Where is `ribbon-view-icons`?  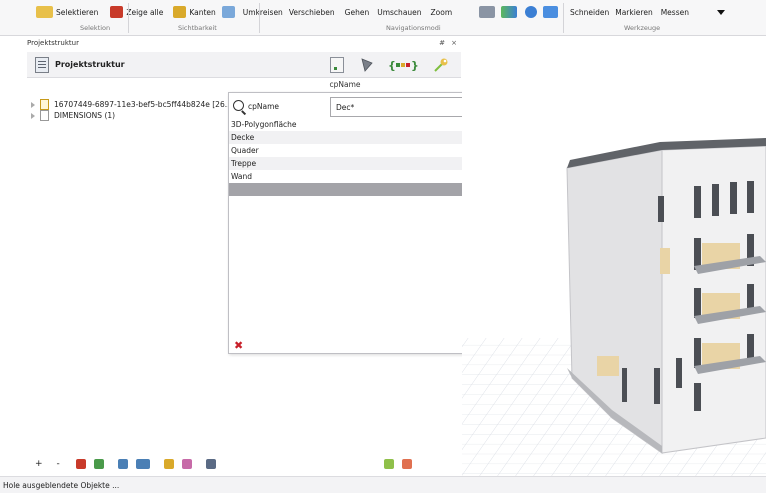
ribbon-view-icons is located at coordinates (520, 12).